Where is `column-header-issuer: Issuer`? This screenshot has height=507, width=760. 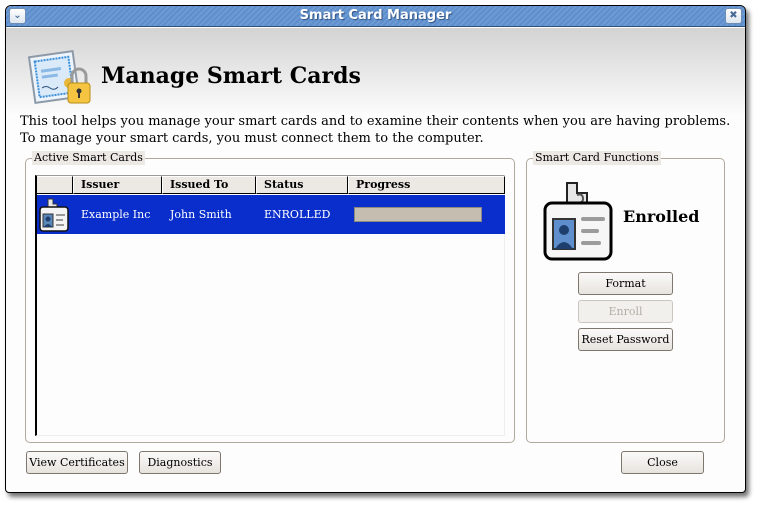 column-header-issuer: Issuer is located at coordinates (117, 185).